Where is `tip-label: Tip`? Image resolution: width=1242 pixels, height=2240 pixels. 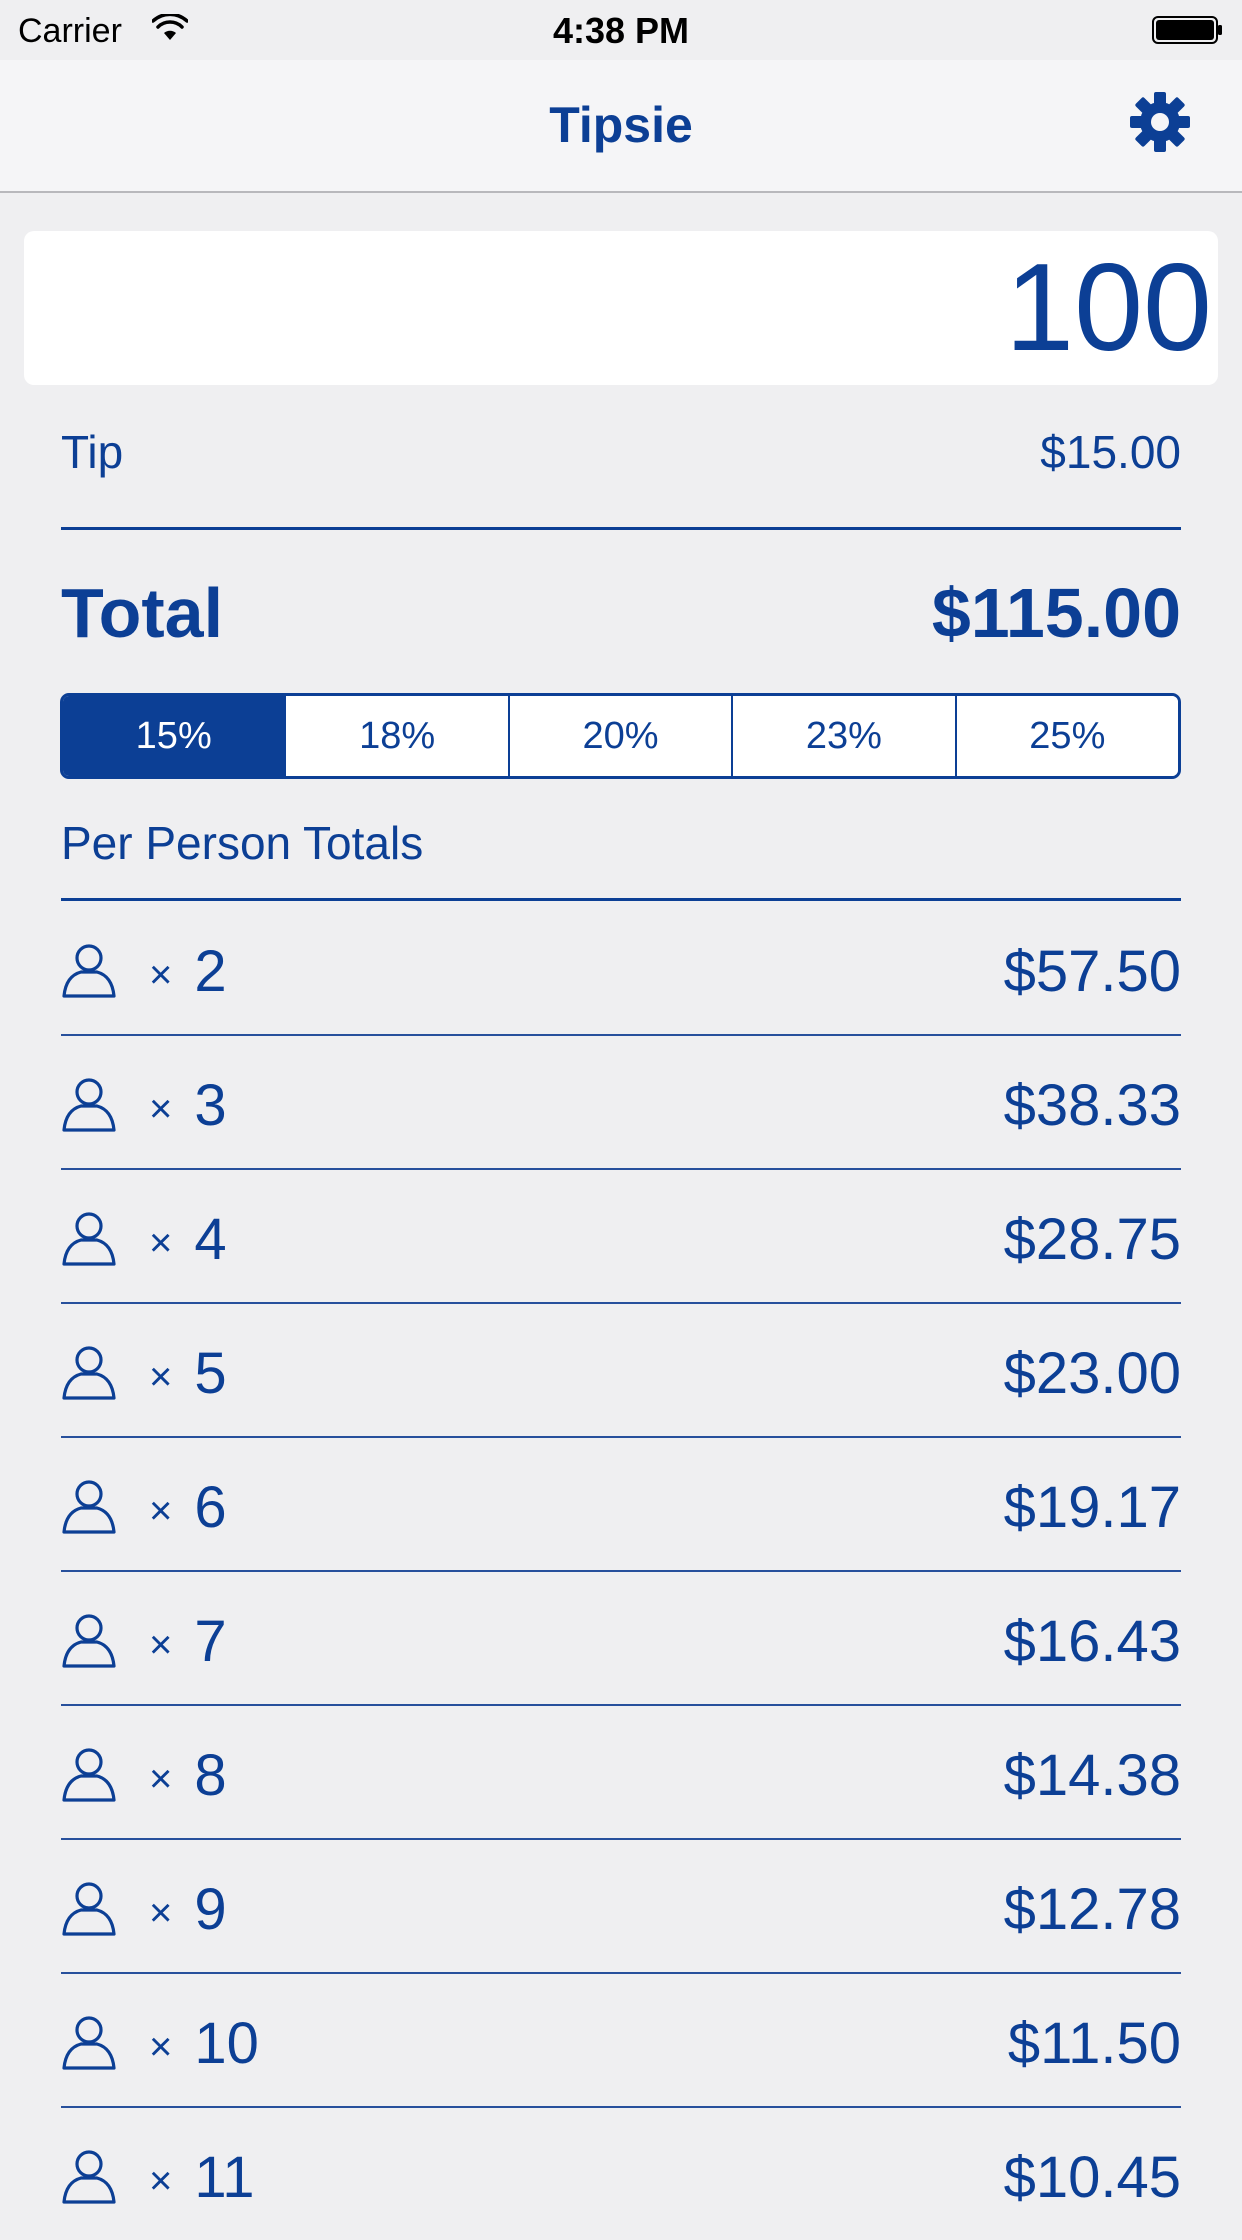 tip-label: Tip is located at coordinates (92, 452).